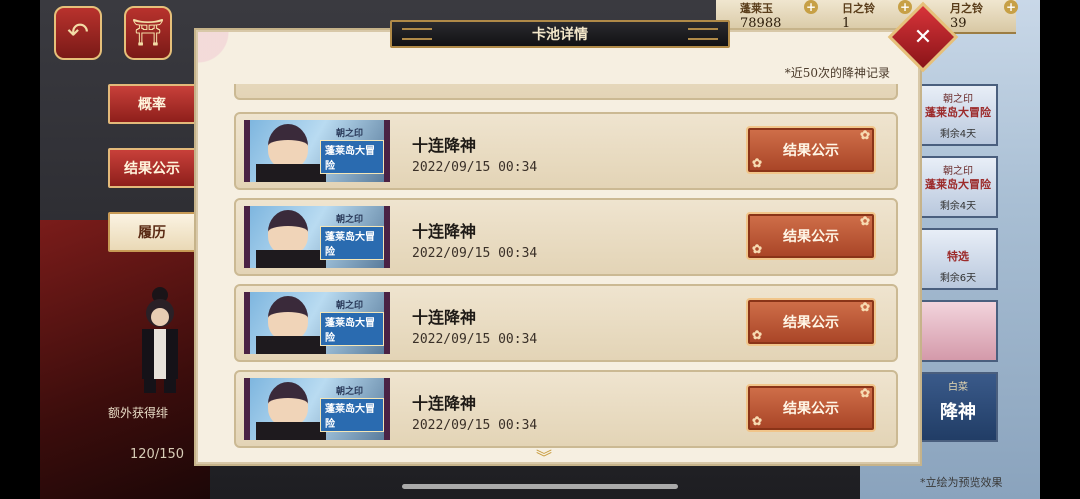 The height and width of the screenshot is (499, 1080). I want to click on character-caption: 额外获得绯, so click(138, 413).